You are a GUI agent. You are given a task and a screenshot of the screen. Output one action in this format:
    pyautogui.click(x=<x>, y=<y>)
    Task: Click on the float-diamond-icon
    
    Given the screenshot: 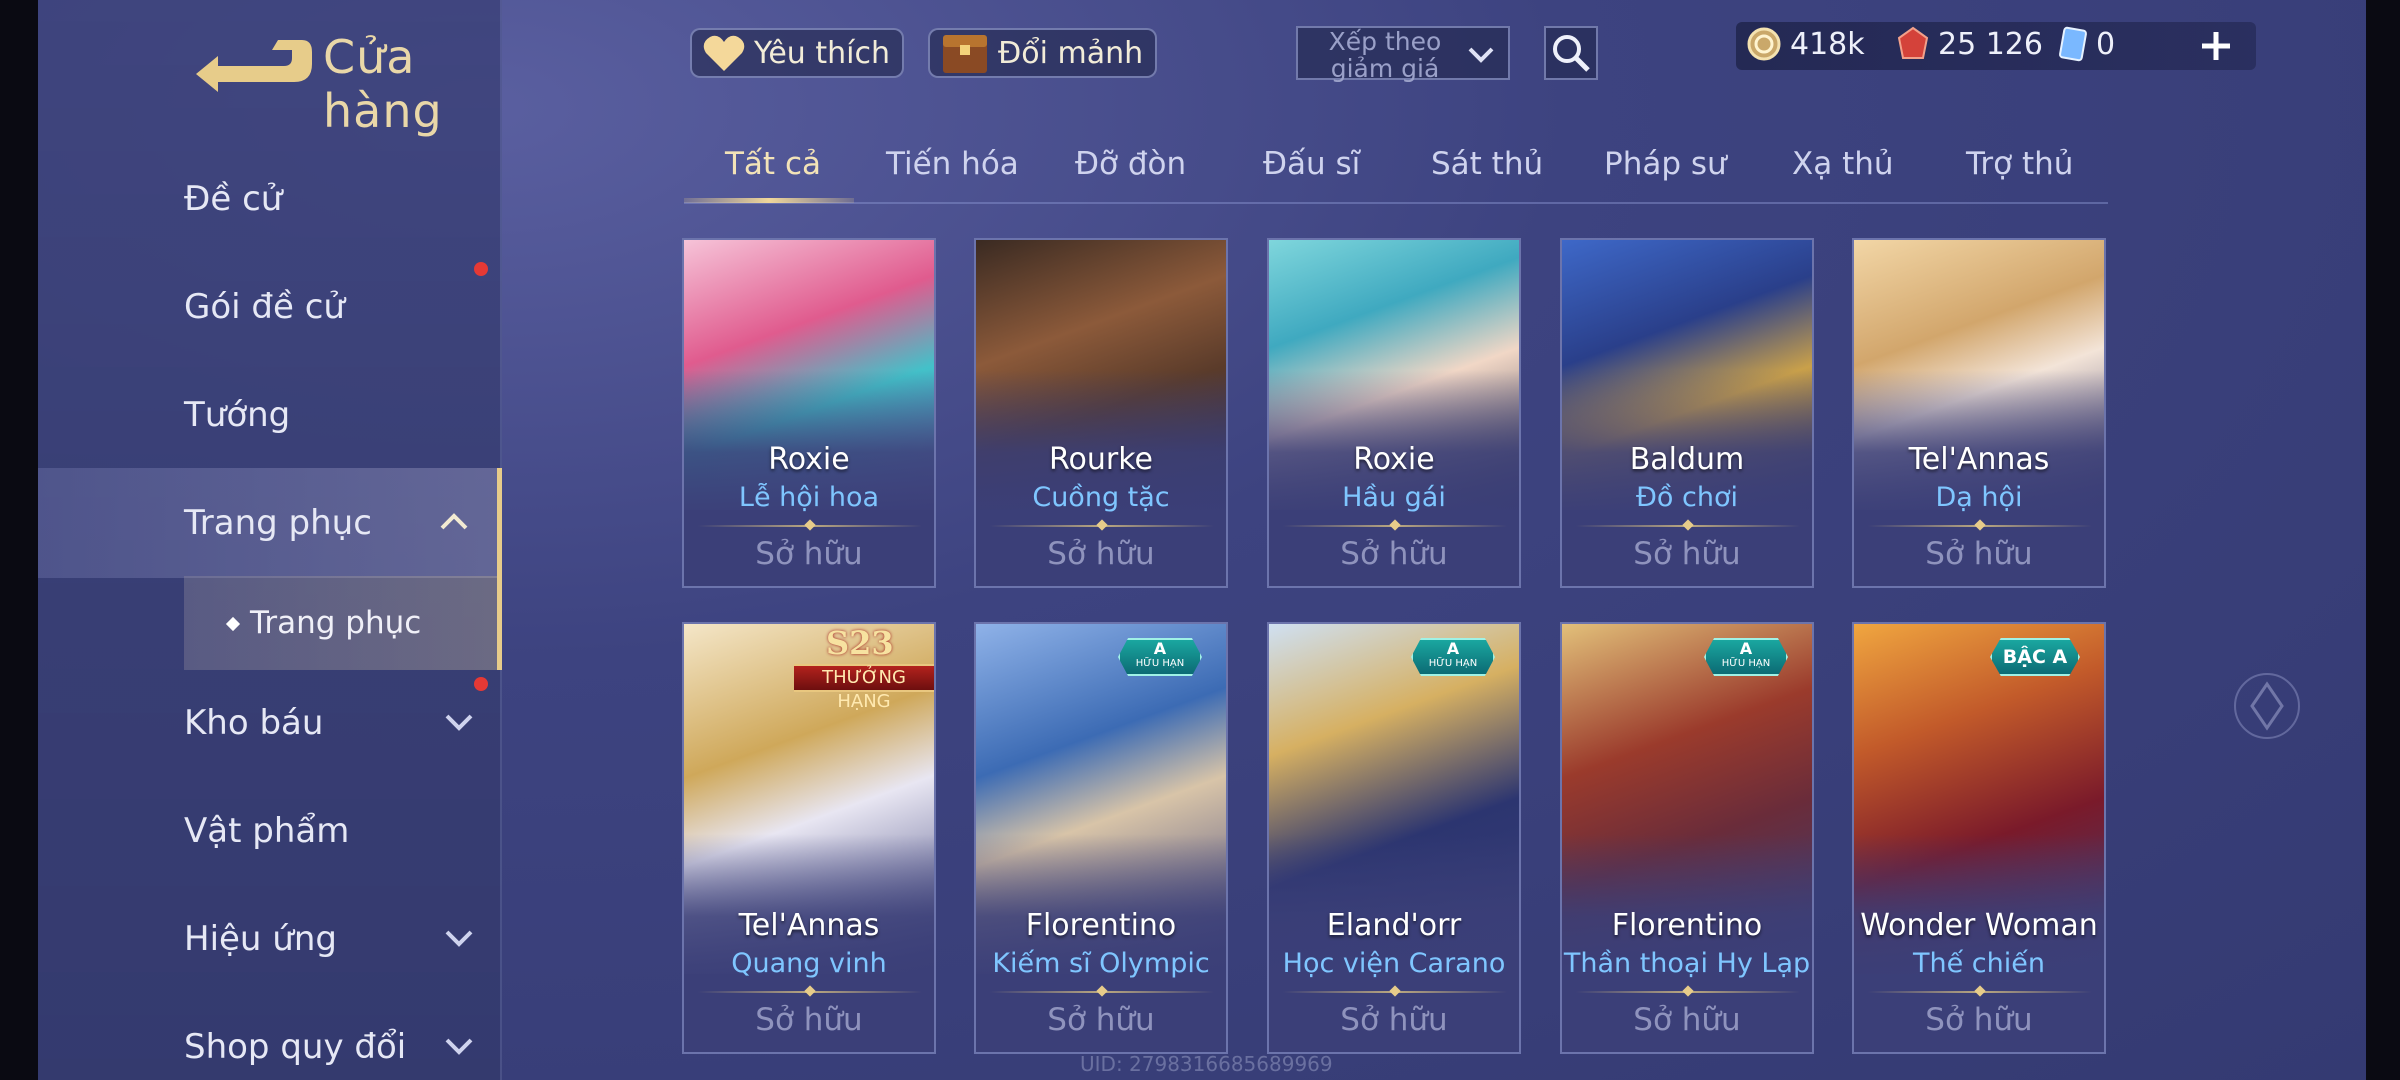 What is the action you would take?
    pyautogui.click(x=2267, y=706)
    